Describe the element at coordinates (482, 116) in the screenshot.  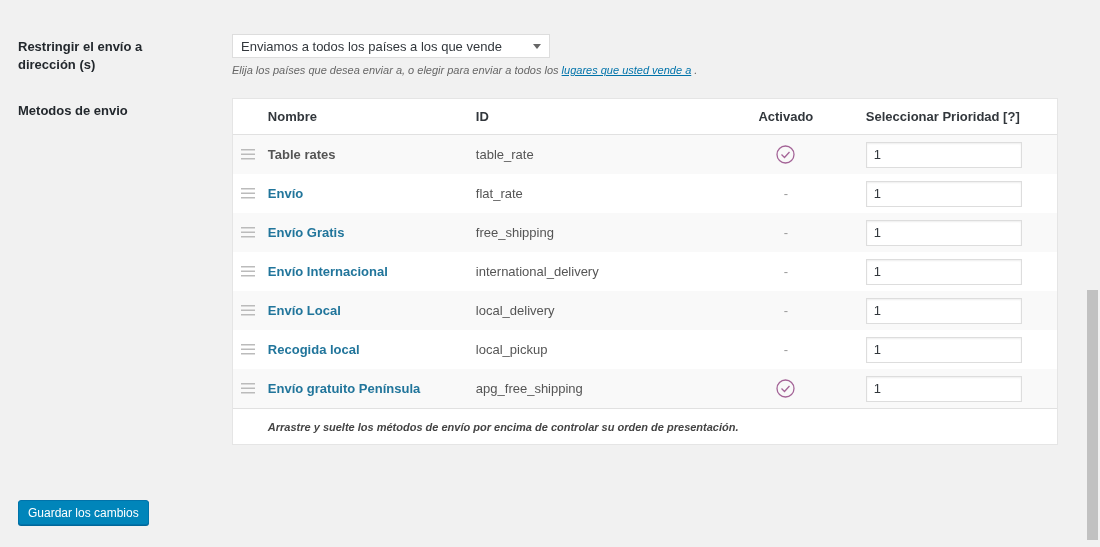
I see `column-header: ID` at that location.